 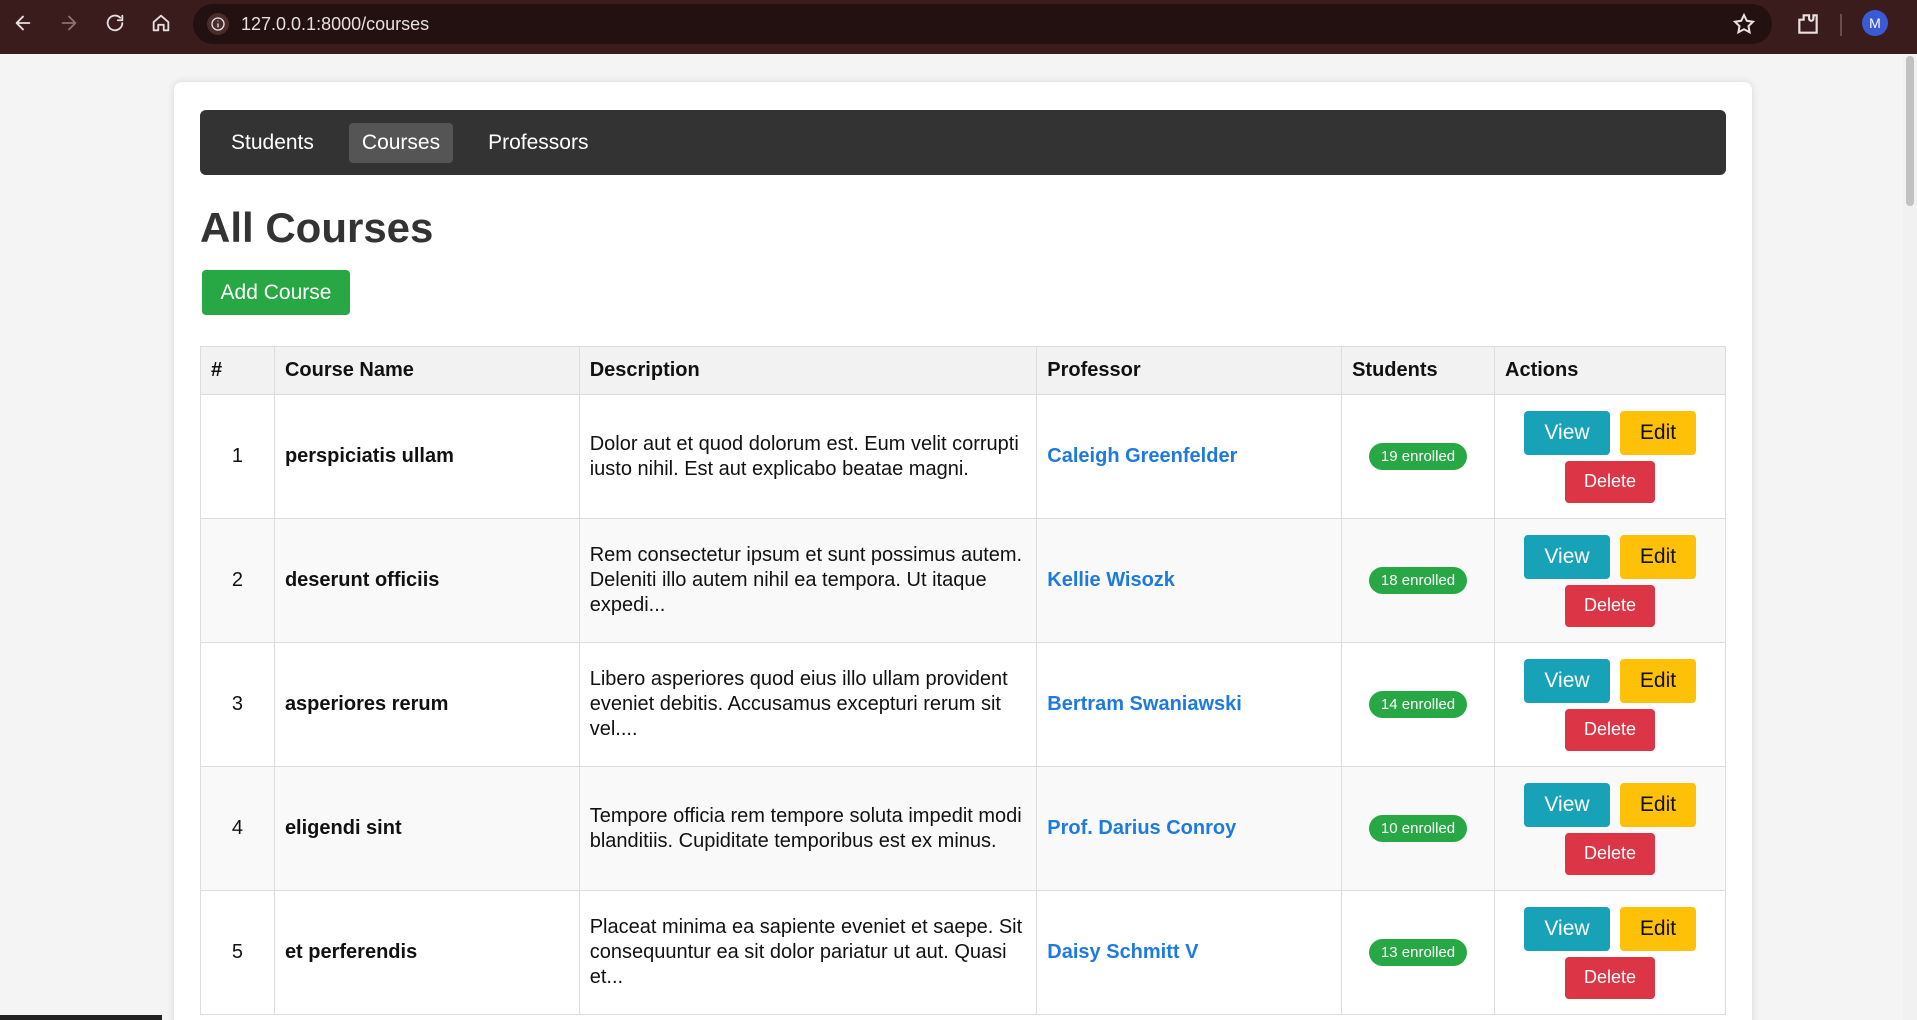 What do you see at coordinates (538, 143) in the screenshot?
I see `nav-professors: Professors` at bounding box center [538, 143].